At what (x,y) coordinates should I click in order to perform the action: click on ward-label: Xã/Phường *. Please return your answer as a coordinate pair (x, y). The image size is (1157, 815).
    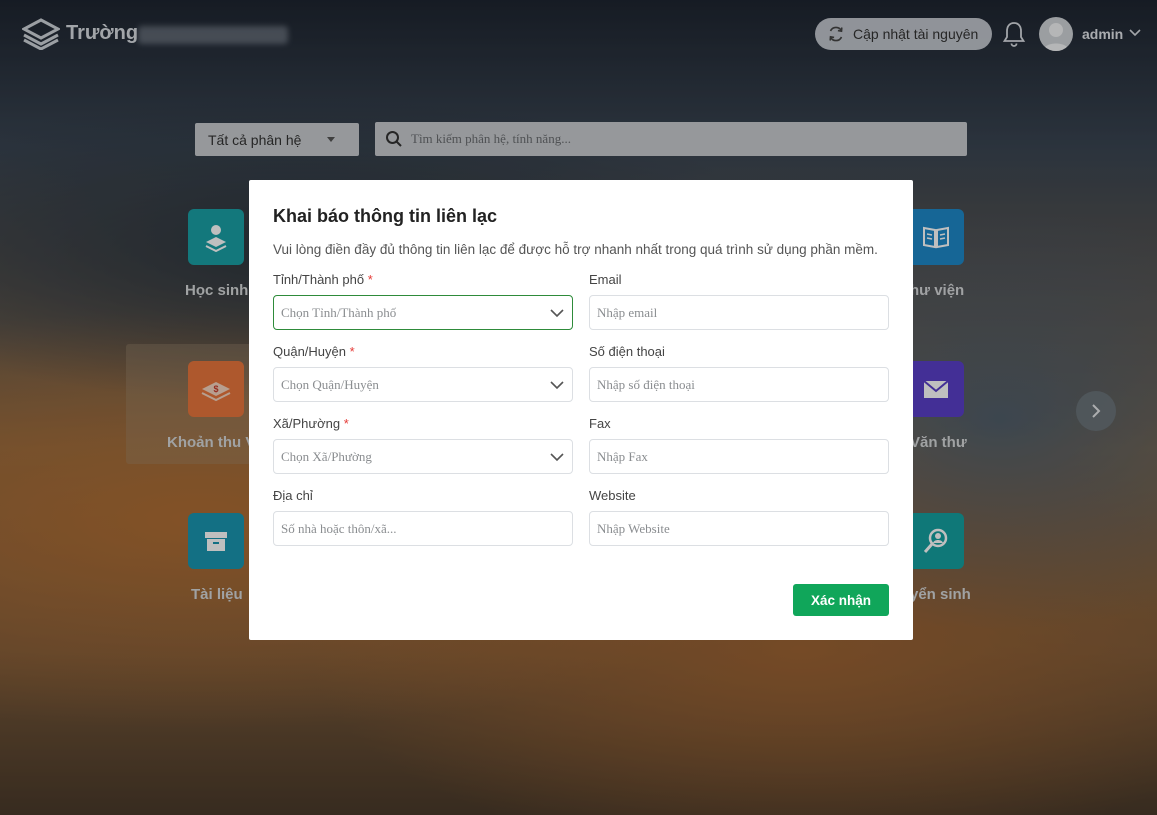
    Looking at the image, I should click on (311, 423).